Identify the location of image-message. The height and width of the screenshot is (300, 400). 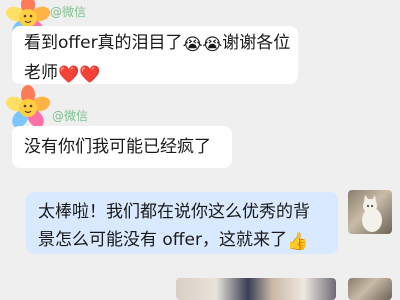
(256, 289).